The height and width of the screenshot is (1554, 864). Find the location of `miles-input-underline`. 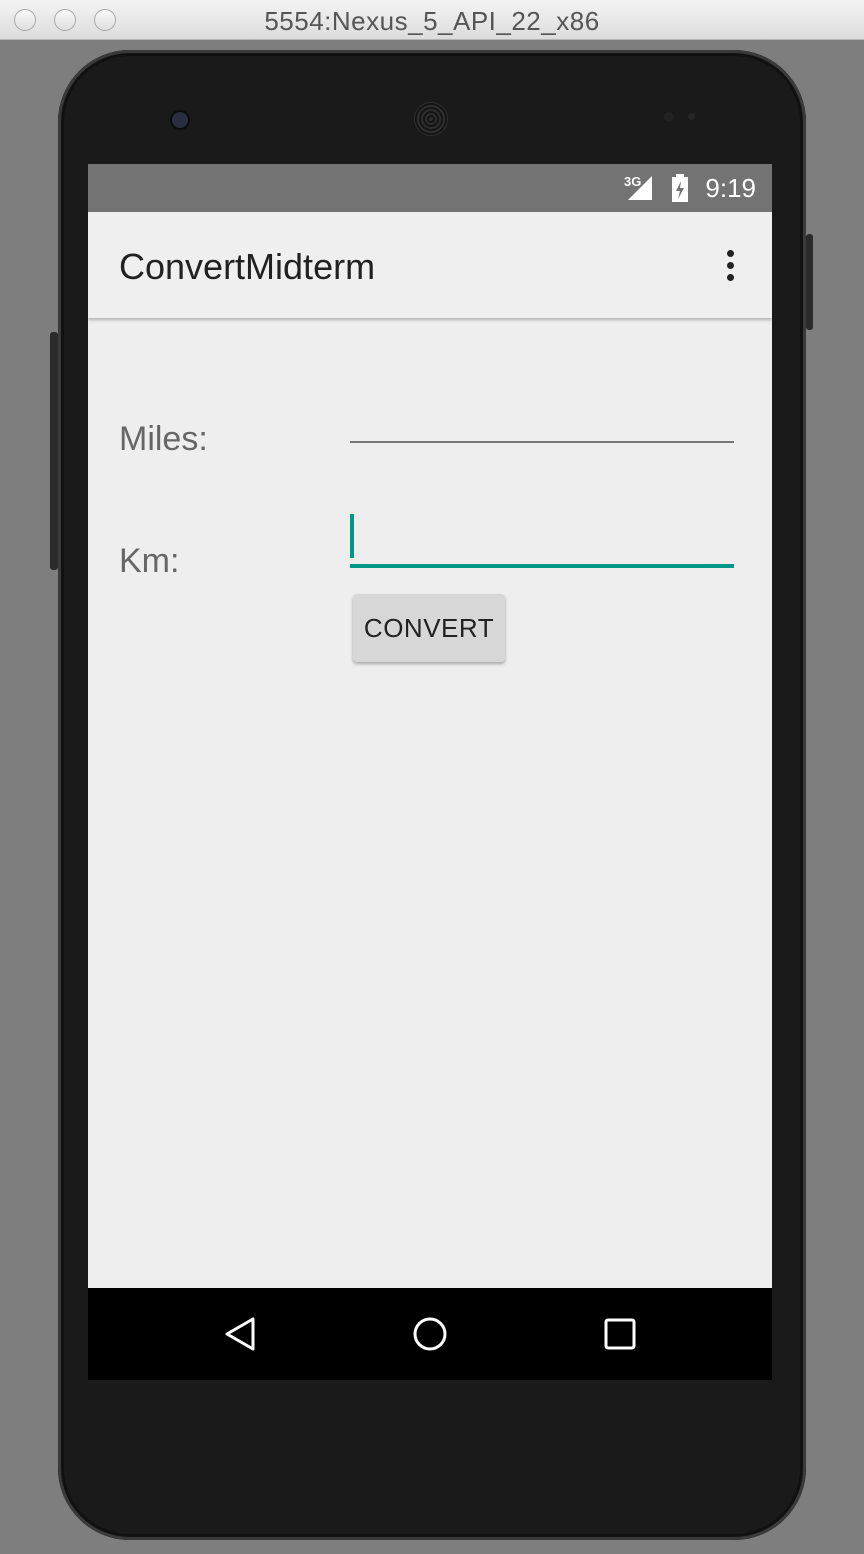

miles-input-underline is located at coordinates (542, 442).